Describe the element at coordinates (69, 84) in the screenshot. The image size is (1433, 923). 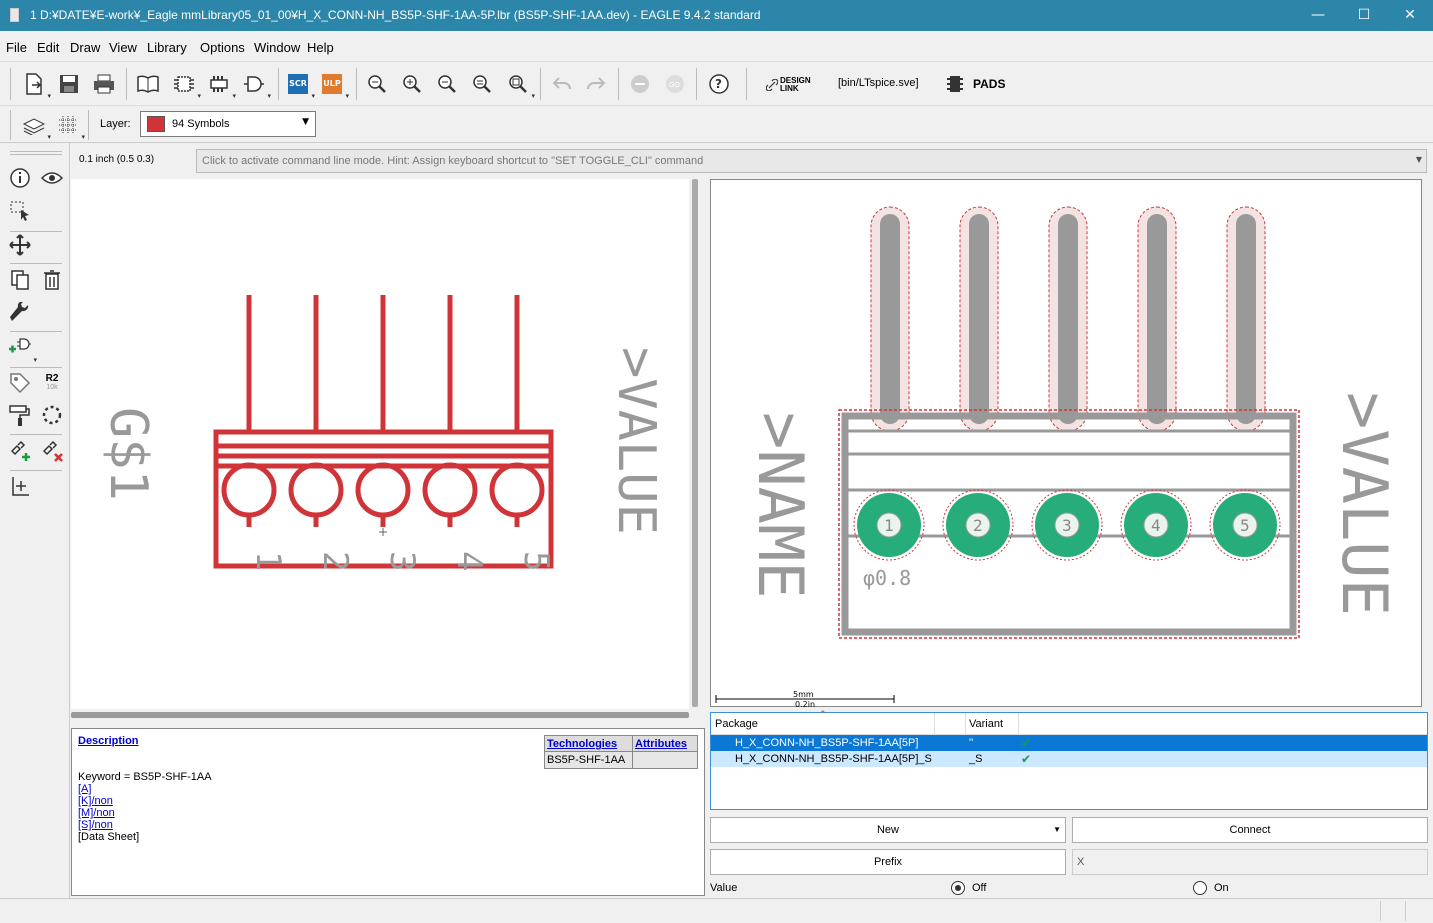
I see `save-icon` at that location.